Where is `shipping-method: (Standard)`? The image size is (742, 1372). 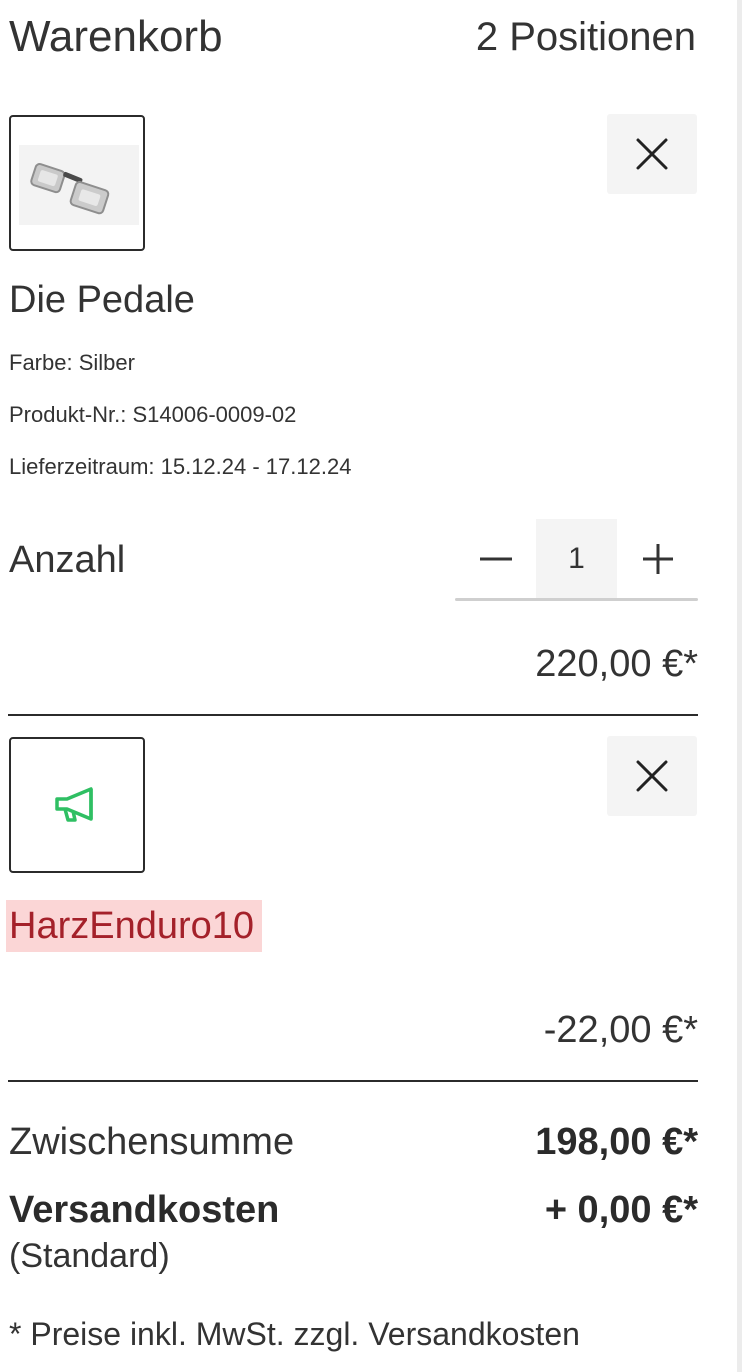
shipping-method: (Standard) is located at coordinates (89, 1256).